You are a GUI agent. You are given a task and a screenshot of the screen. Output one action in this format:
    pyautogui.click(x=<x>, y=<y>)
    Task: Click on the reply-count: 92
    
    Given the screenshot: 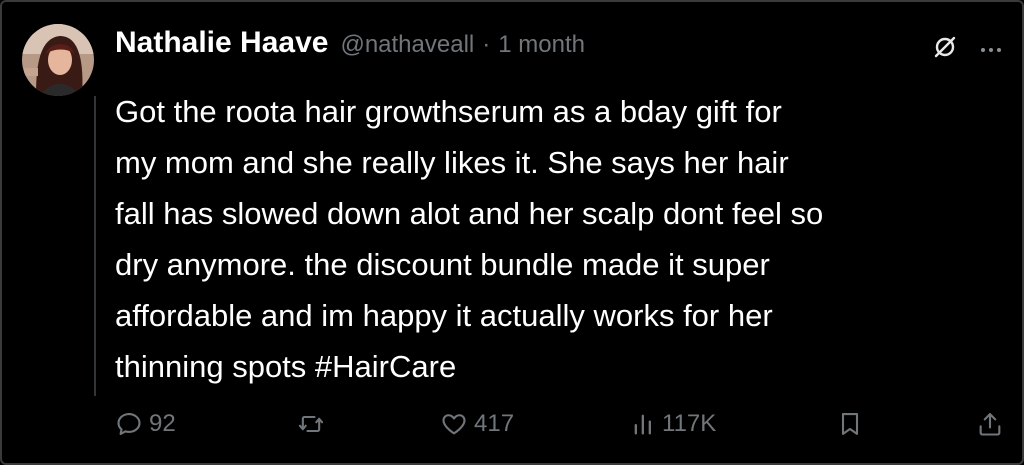 What is the action you would take?
    pyautogui.click(x=162, y=423)
    